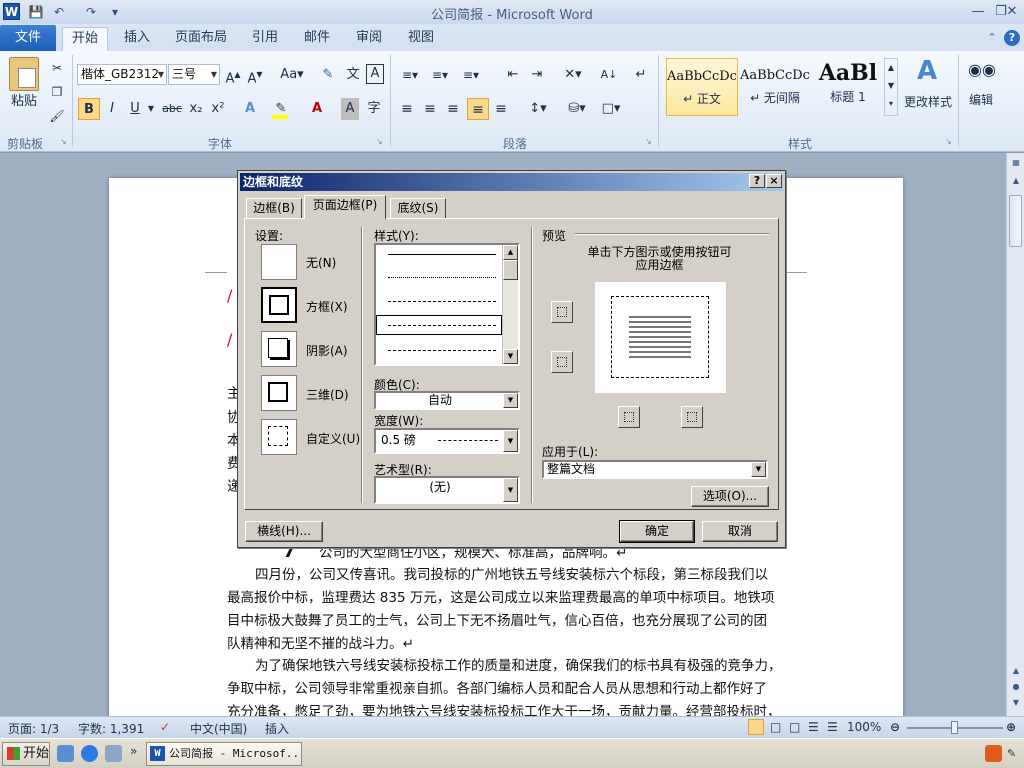 The height and width of the screenshot is (768, 1024). What do you see at coordinates (1016, 163) in the screenshot?
I see `ruler-toggle-icon: ▦` at bounding box center [1016, 163].